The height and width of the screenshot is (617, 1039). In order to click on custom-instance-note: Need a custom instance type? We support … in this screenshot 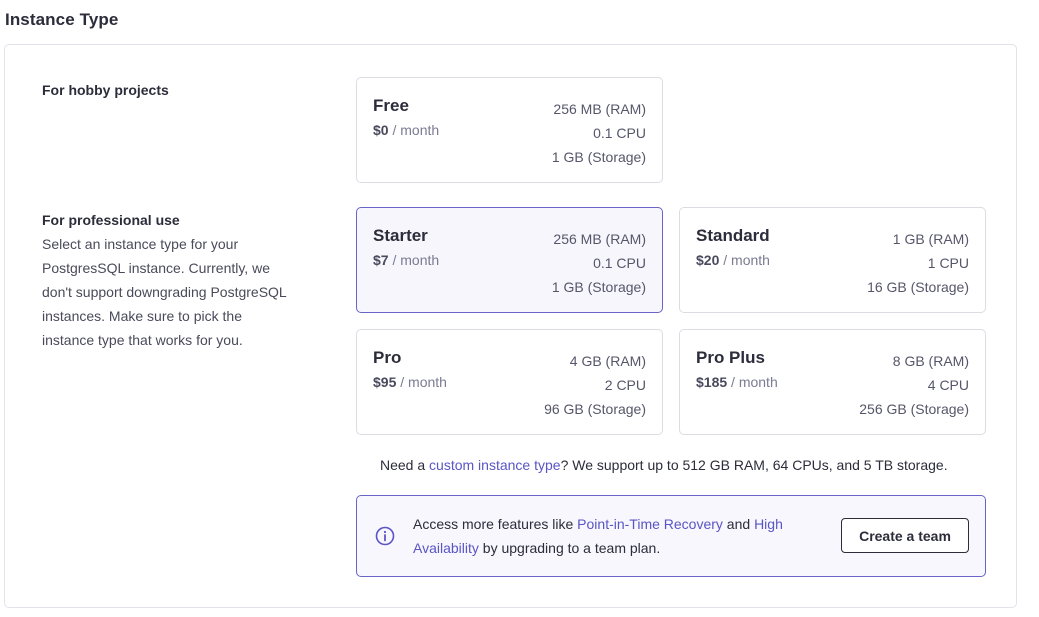, I will do `click(664, 465)`.